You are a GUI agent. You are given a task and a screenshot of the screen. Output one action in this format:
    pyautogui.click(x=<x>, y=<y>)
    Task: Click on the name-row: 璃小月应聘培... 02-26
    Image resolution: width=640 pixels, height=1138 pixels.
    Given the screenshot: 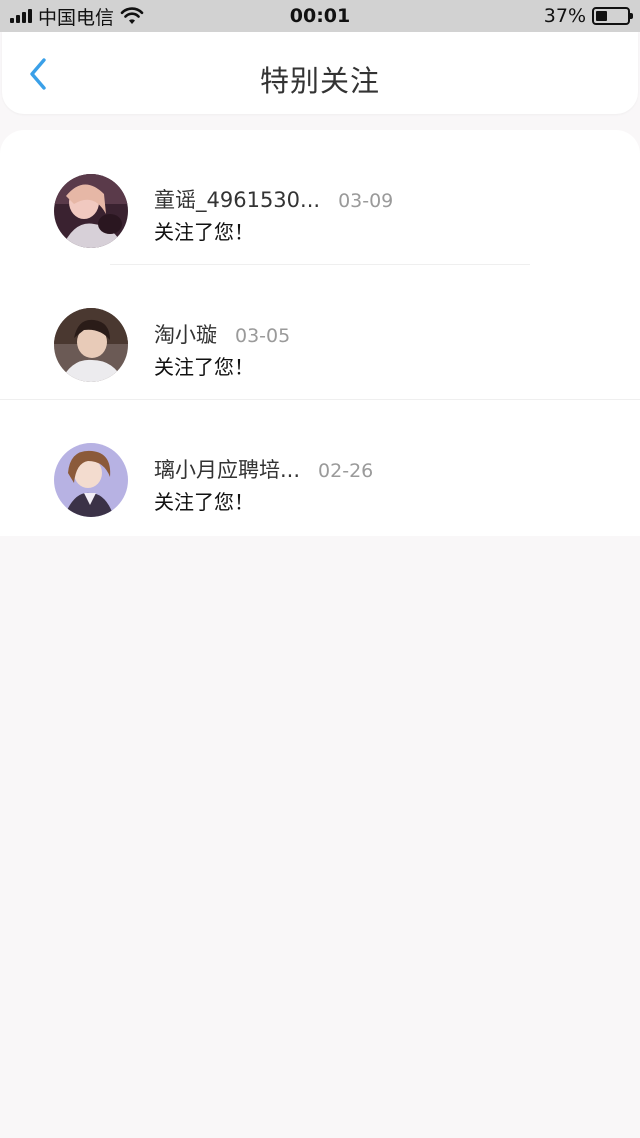 What is the action you would take?
    pyautogui.click(x=263, y=469)
    